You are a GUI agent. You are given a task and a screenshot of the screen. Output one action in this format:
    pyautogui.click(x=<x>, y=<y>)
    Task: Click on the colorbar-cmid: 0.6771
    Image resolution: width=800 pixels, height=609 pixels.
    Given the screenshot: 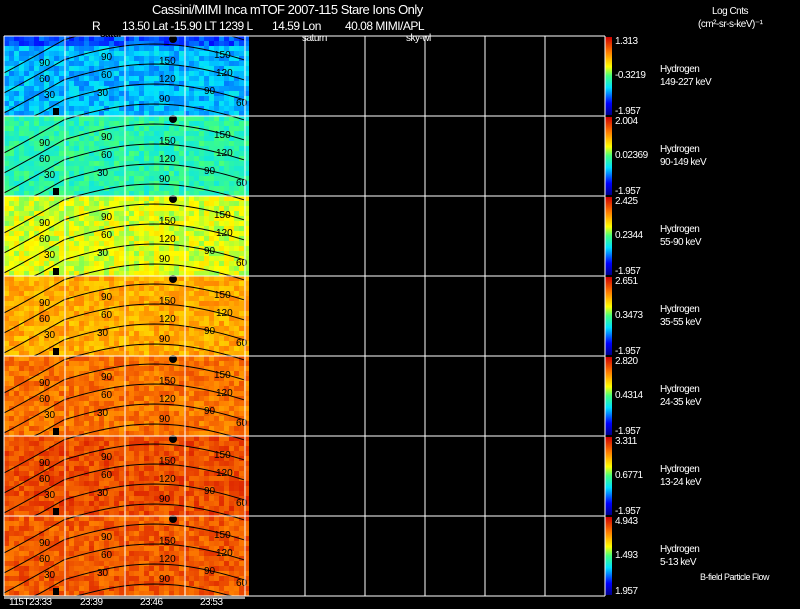 What is the action you would take?
    pyautogui.click(x=629, y=475)
    